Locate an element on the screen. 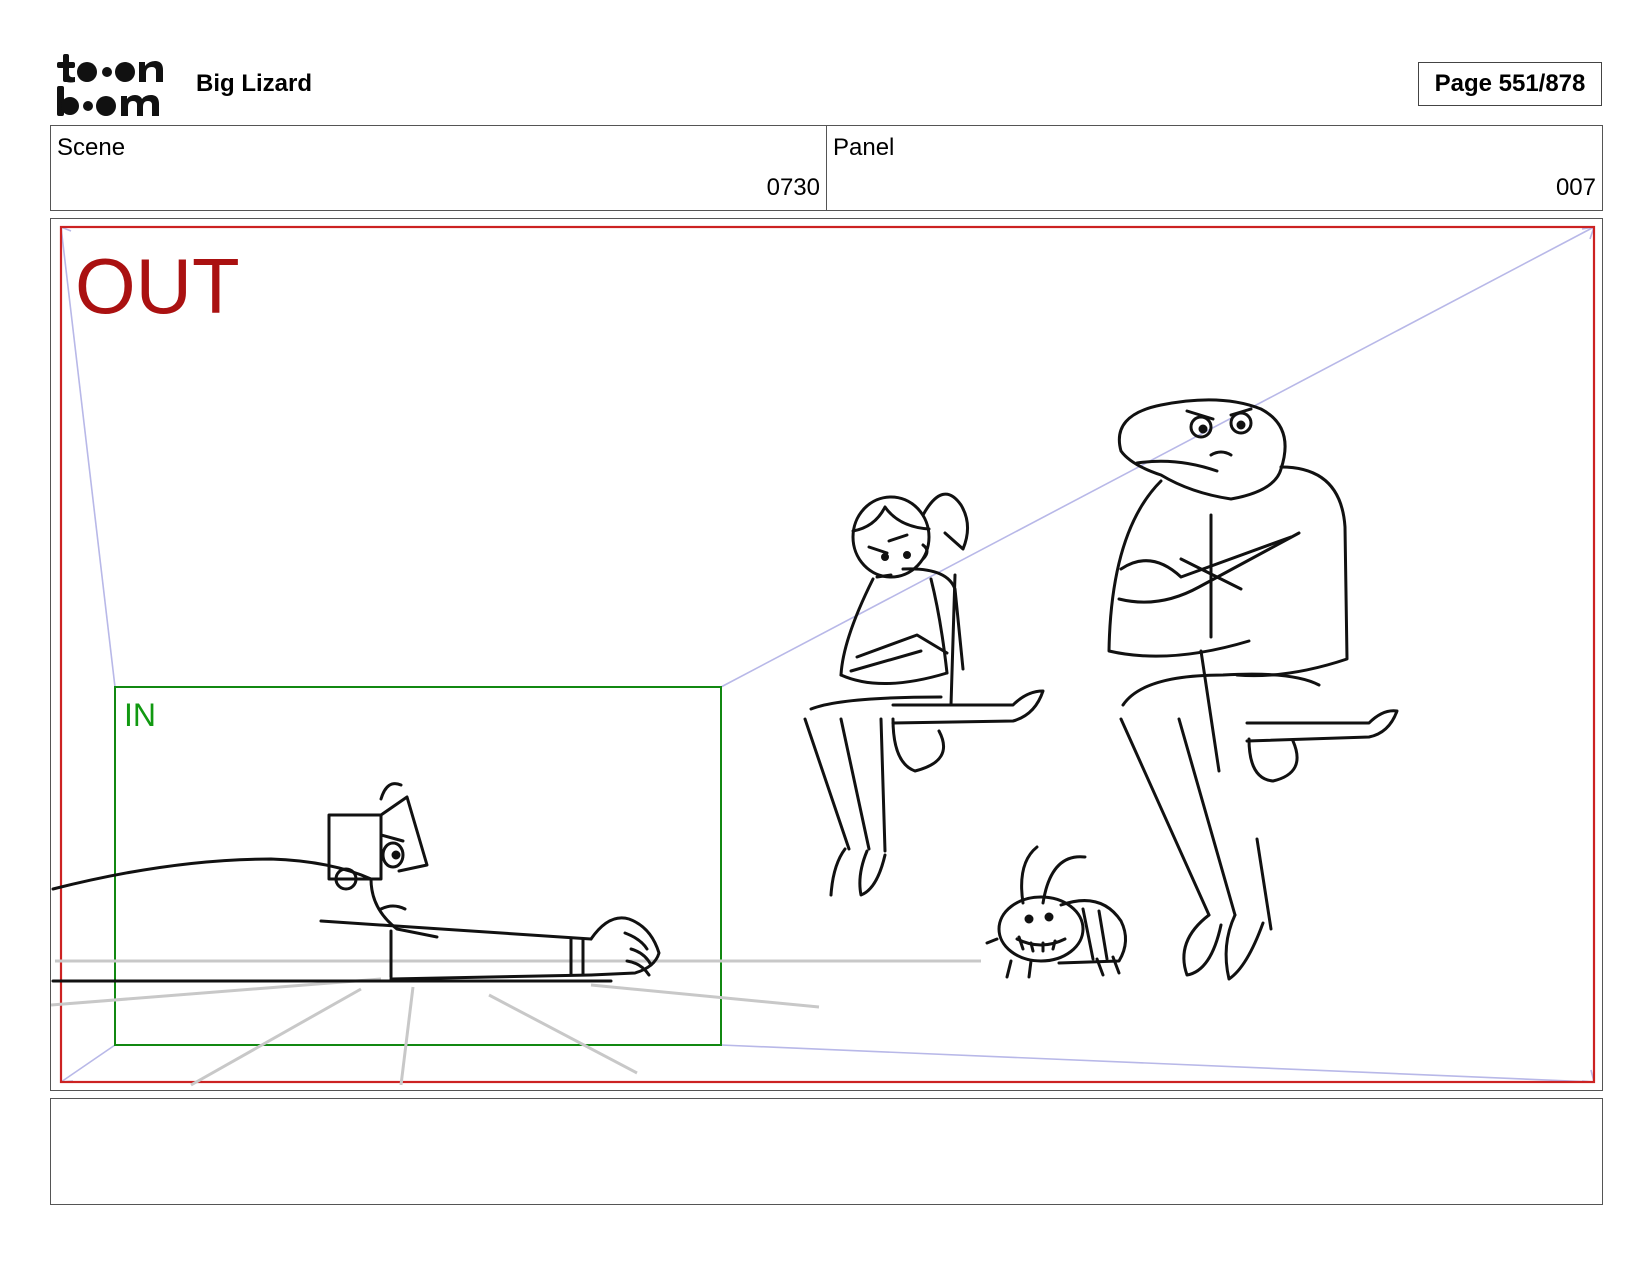  man-lying-figure is located at coordinates (356, 882).